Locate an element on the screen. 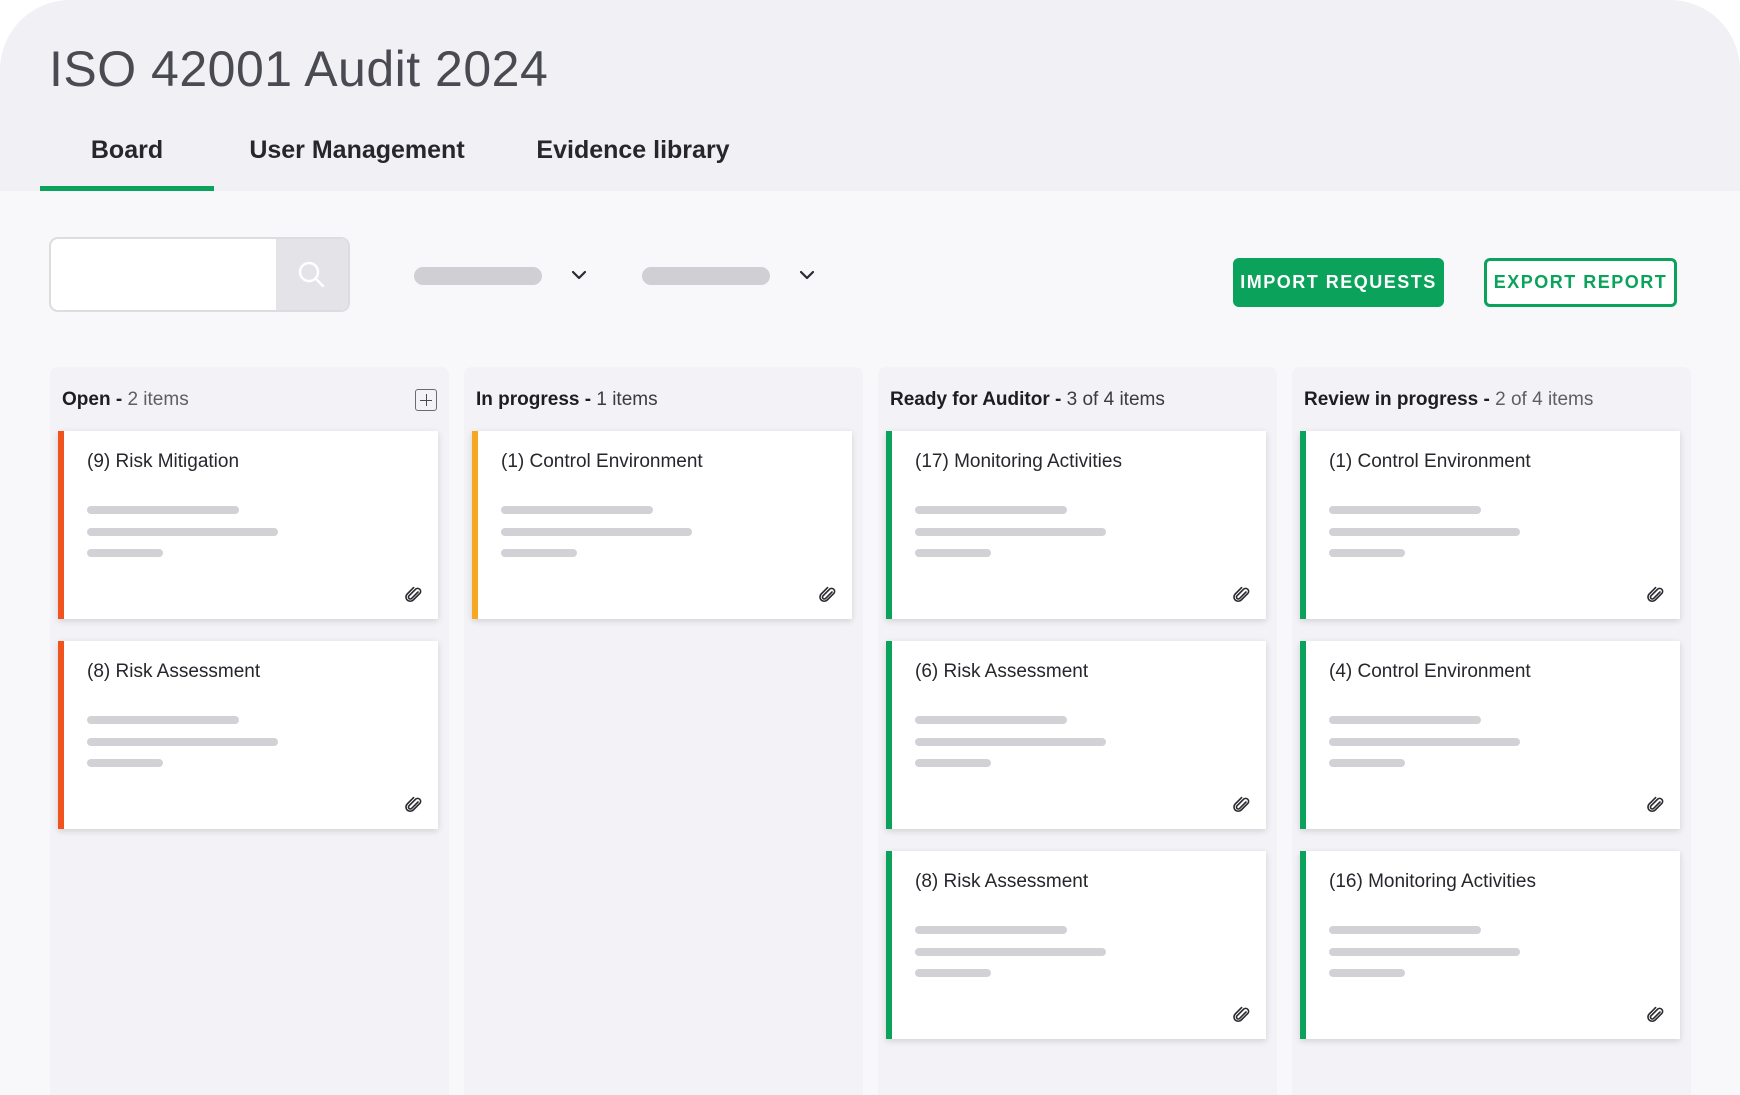 The height and width of the screenshot is (1095, 1740). column-count: 2 items is located at coordinates (158, 399).